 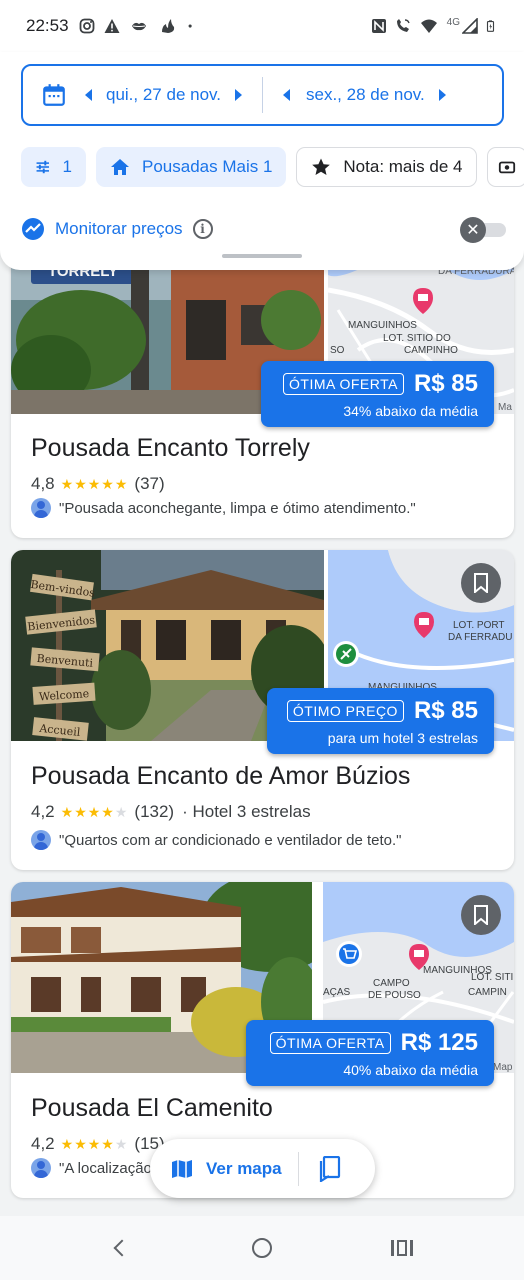 I want to click on checkin-segment: qui., 27 de nov., so click(x=163, y=95).